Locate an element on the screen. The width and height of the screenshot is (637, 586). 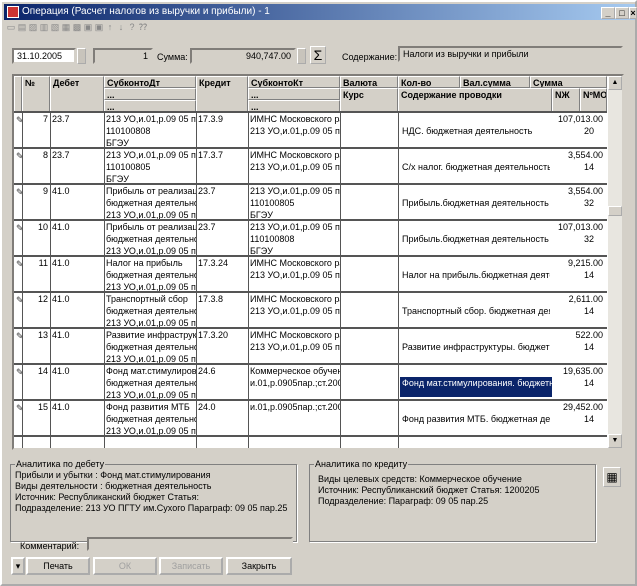
down-arrow-icon: ↓ is located at coordinates (121, 28).